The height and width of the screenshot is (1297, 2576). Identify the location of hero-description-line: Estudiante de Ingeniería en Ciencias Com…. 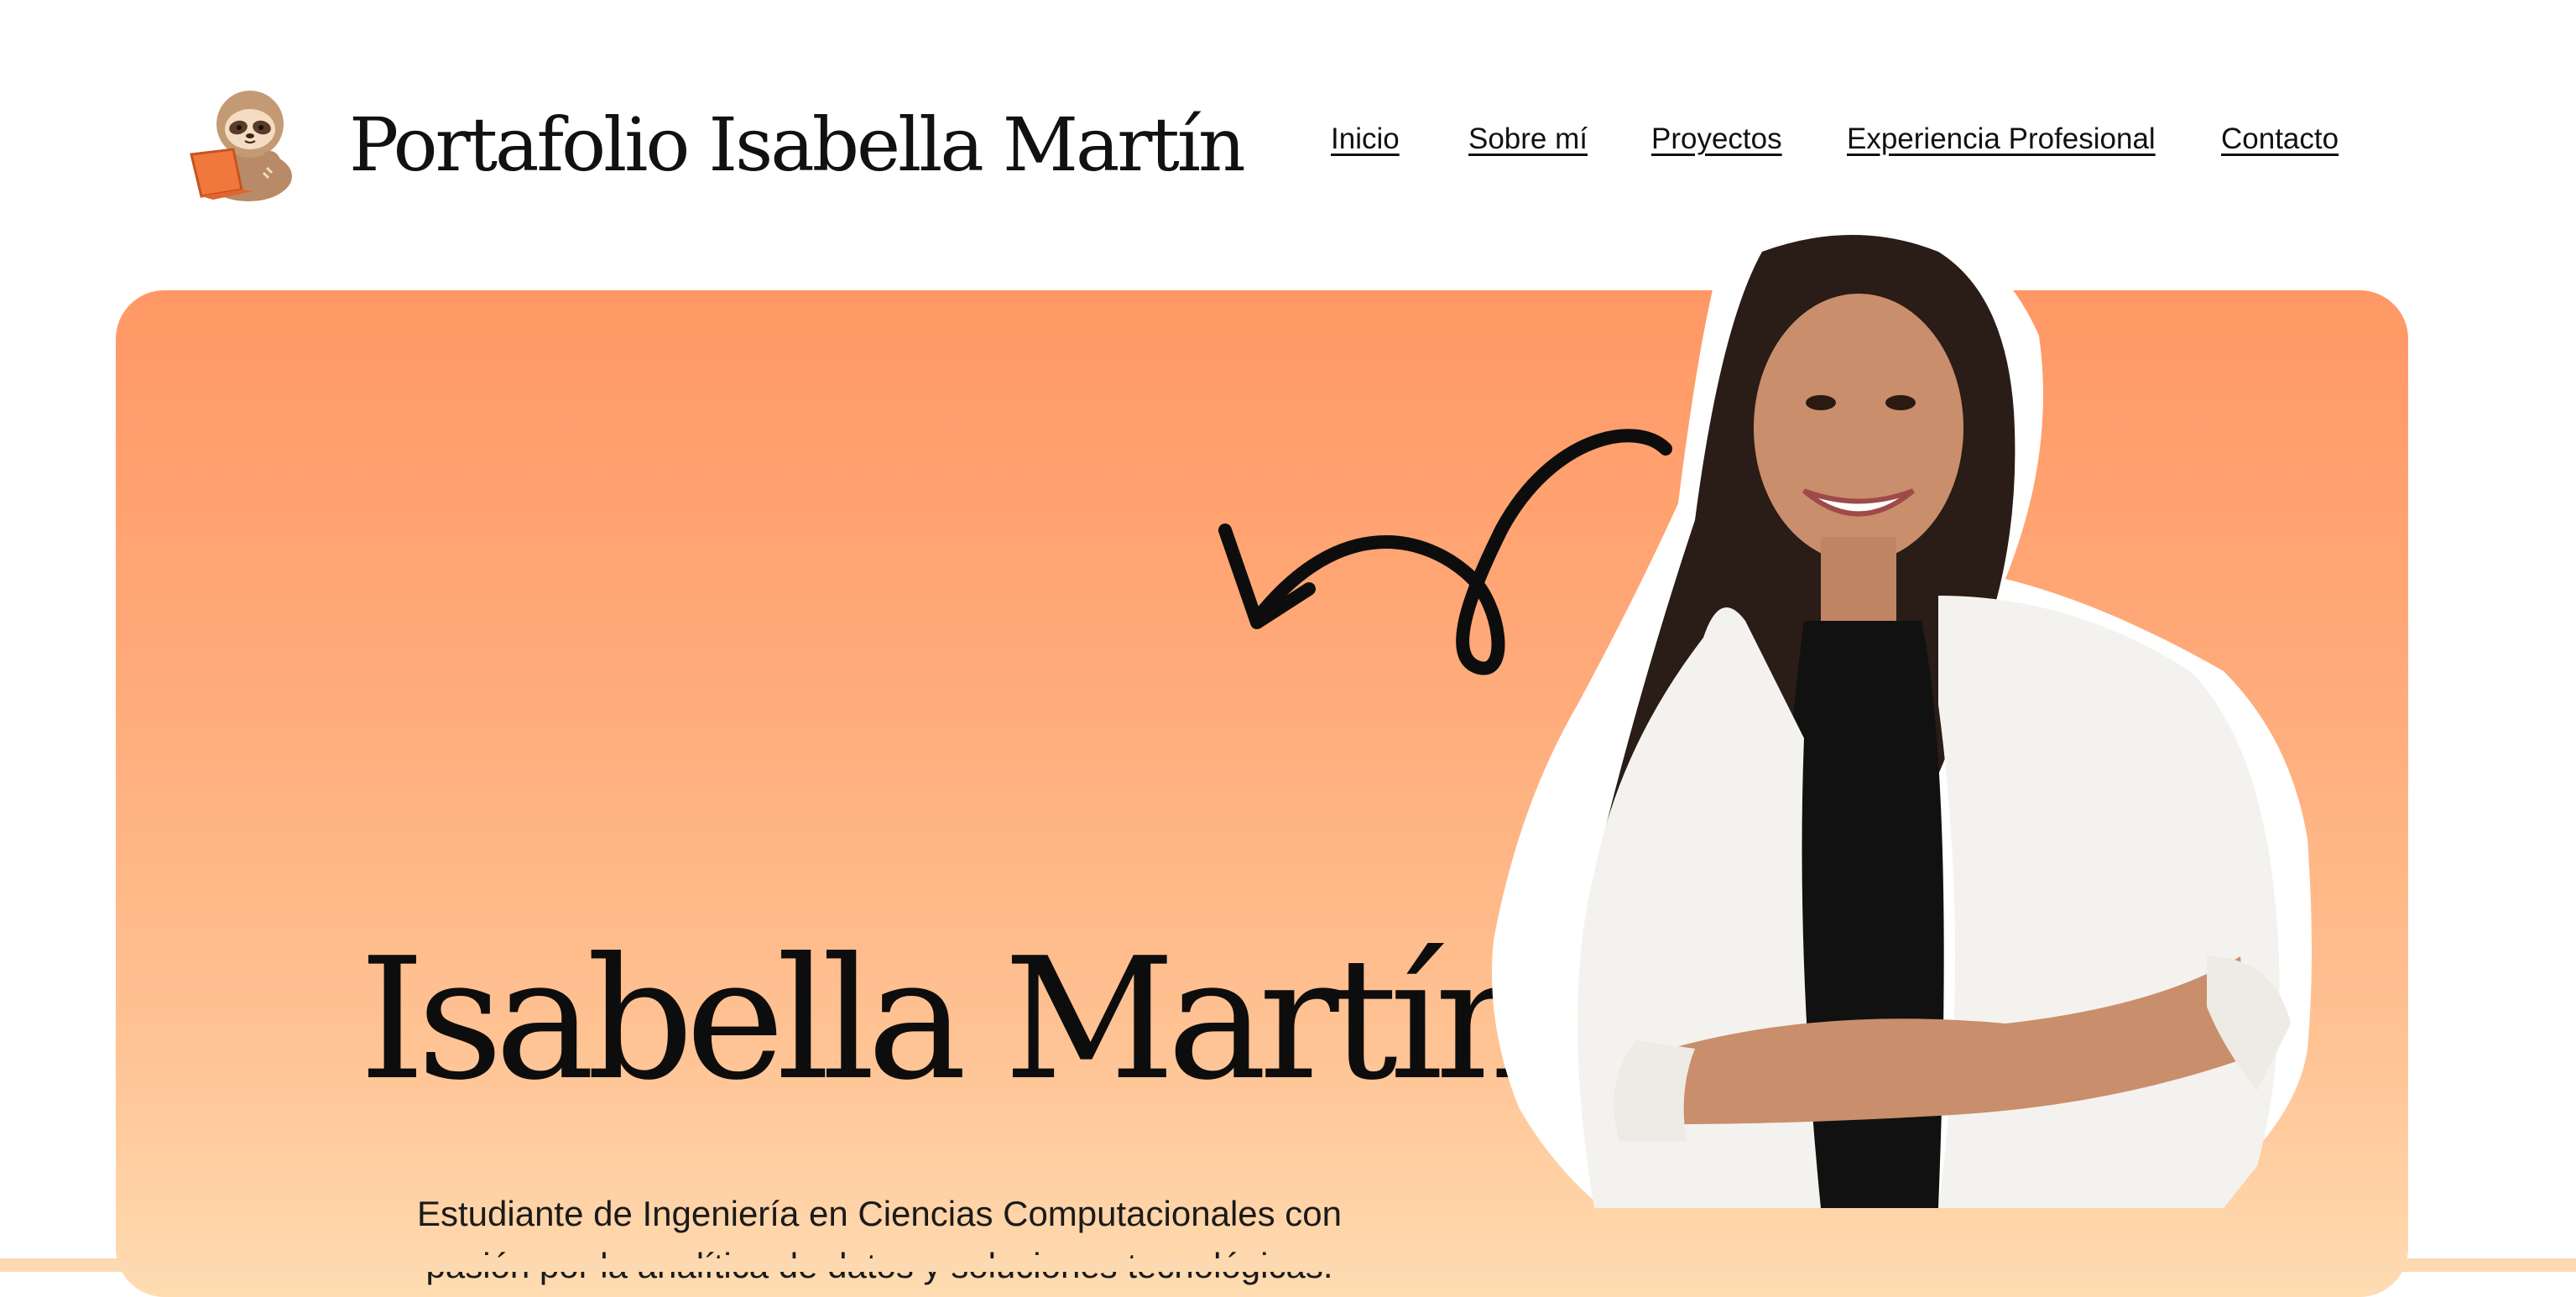
(879, 1213).